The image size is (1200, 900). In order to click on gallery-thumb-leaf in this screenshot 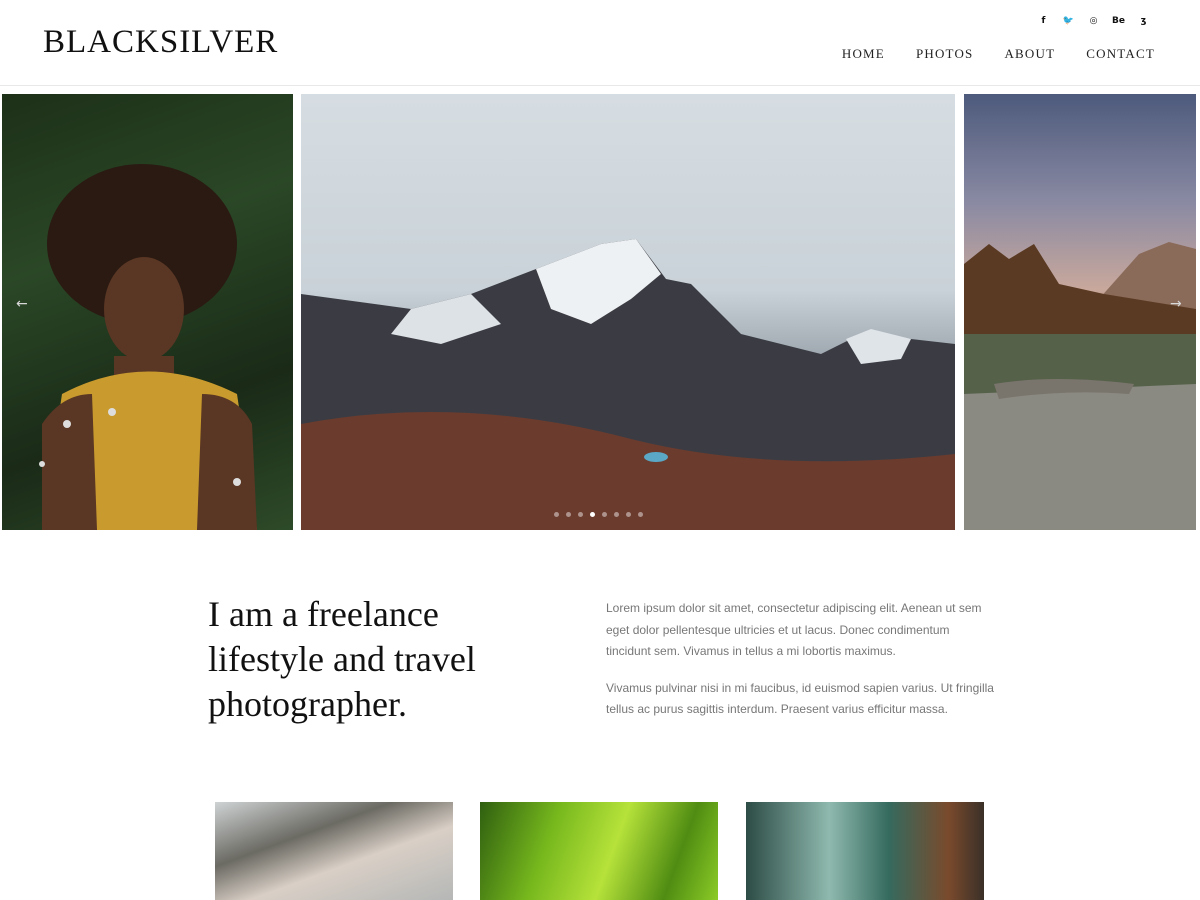, I will do `click(599, 851)`.